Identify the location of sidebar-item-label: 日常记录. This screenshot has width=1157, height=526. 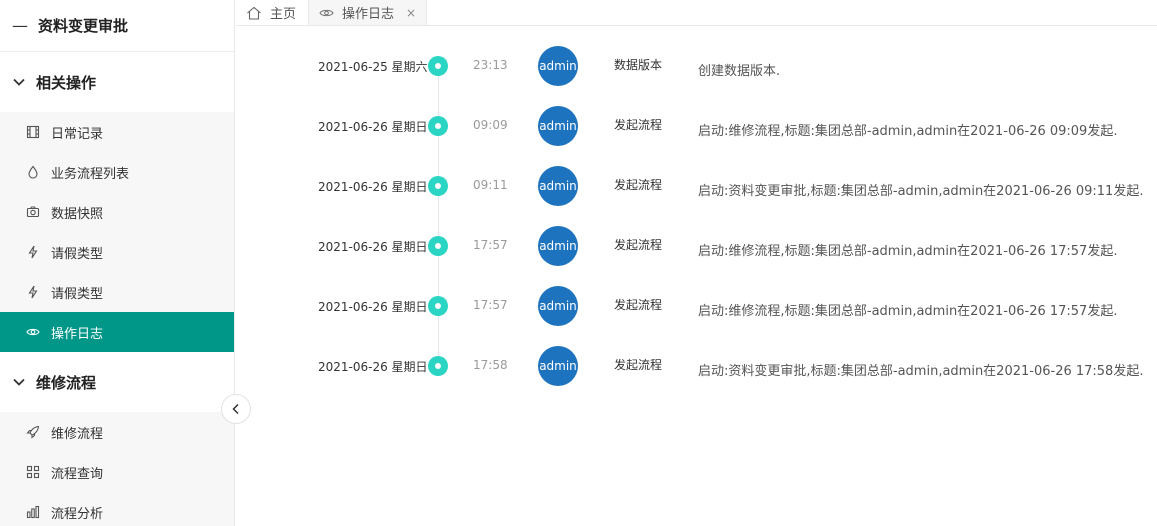
(77, 134).